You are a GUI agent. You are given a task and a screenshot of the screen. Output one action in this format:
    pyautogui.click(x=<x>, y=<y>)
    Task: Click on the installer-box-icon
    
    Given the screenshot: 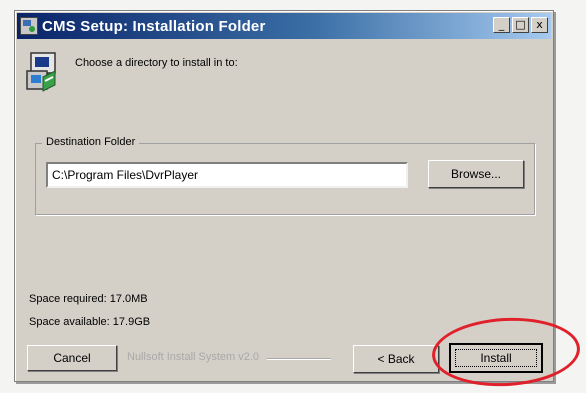 What is the action you would take?
    pyautogui.click(x=45, y=72)
    